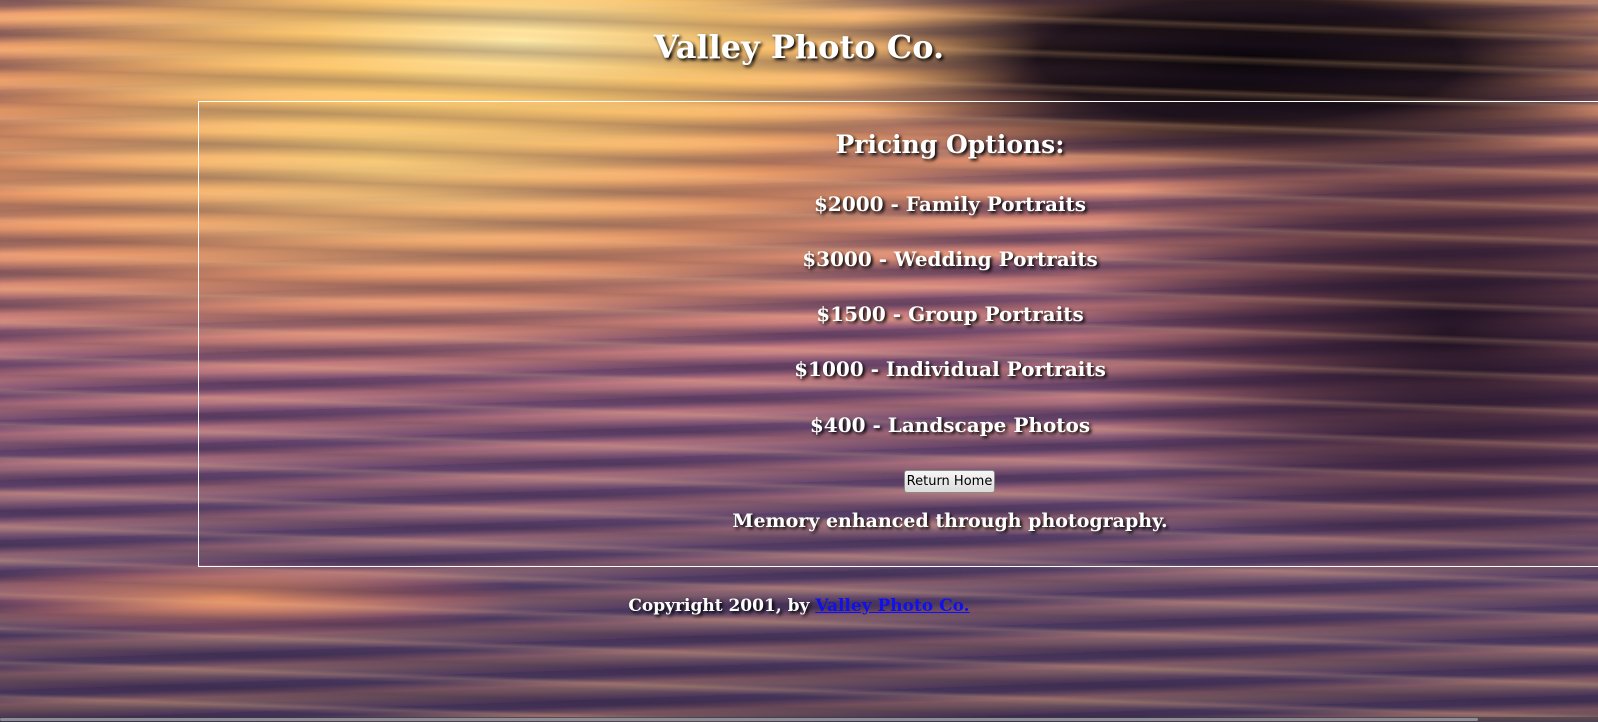  I want to click on footer: Copyright 2001, by Valley Photo Co., so click(799, 606).